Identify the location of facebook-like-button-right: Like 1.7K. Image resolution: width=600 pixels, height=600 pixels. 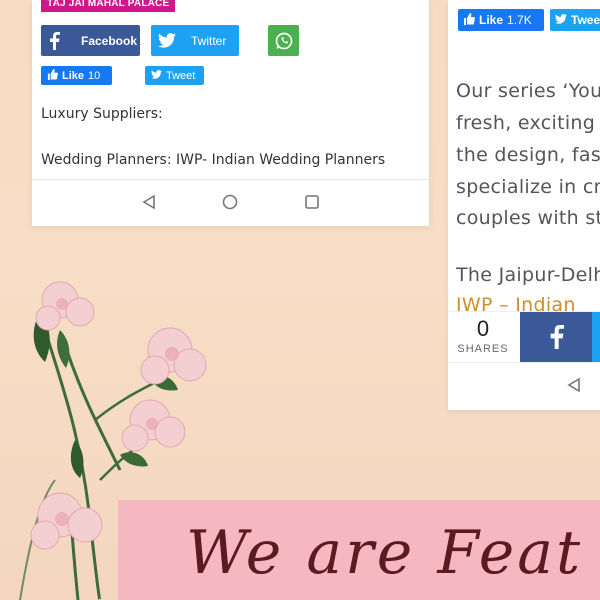
(501, 20).